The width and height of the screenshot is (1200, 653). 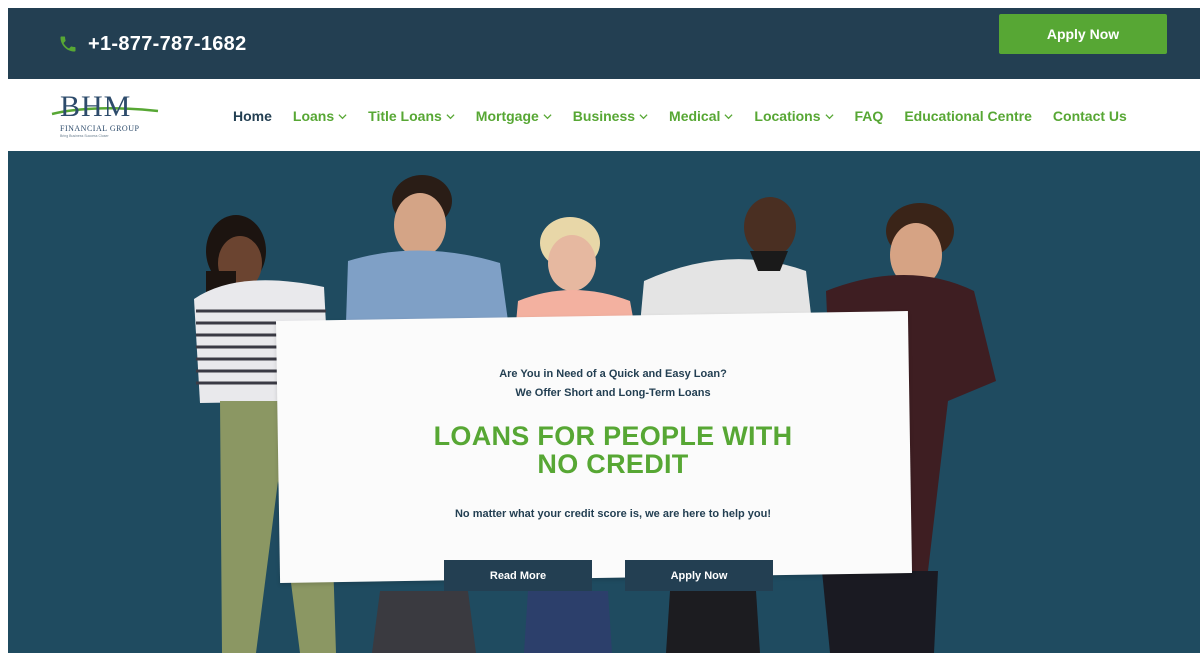 What do you see at coordinates (96, 106) in the screenshot?
I see `logo-mark: BHM` at bounding box center [96, 106].